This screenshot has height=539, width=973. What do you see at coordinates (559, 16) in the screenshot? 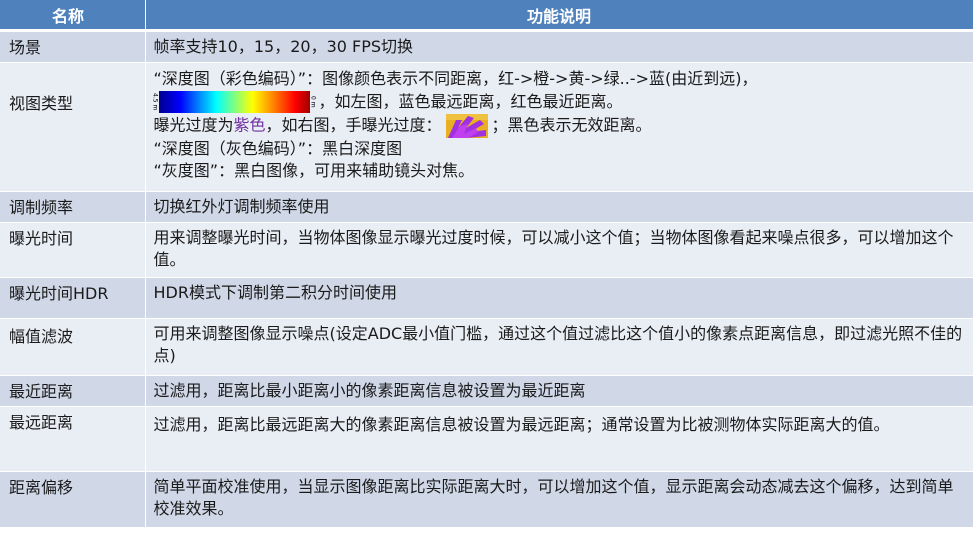
I see `header-description: 功能说明` at bounding box center [559, 16].